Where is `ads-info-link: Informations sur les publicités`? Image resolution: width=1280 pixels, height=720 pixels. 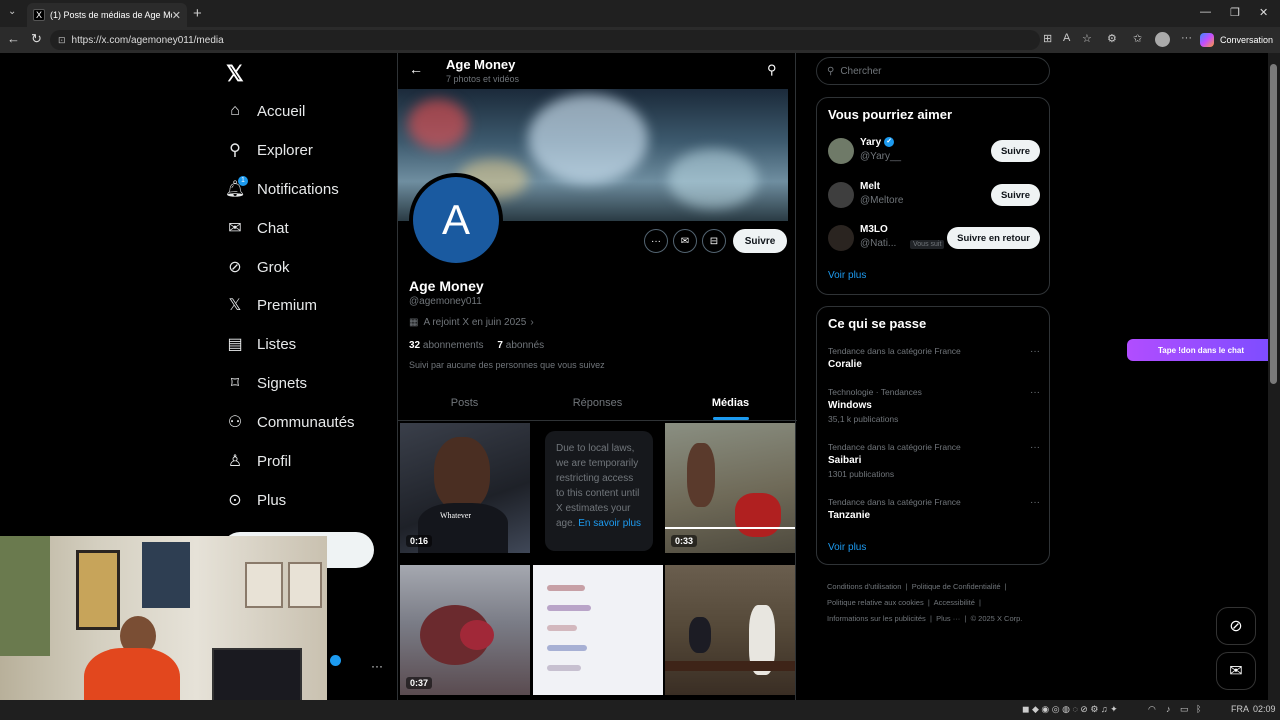
ads-info-link: Informations sur les publicités is located at coordinates (876, 618).